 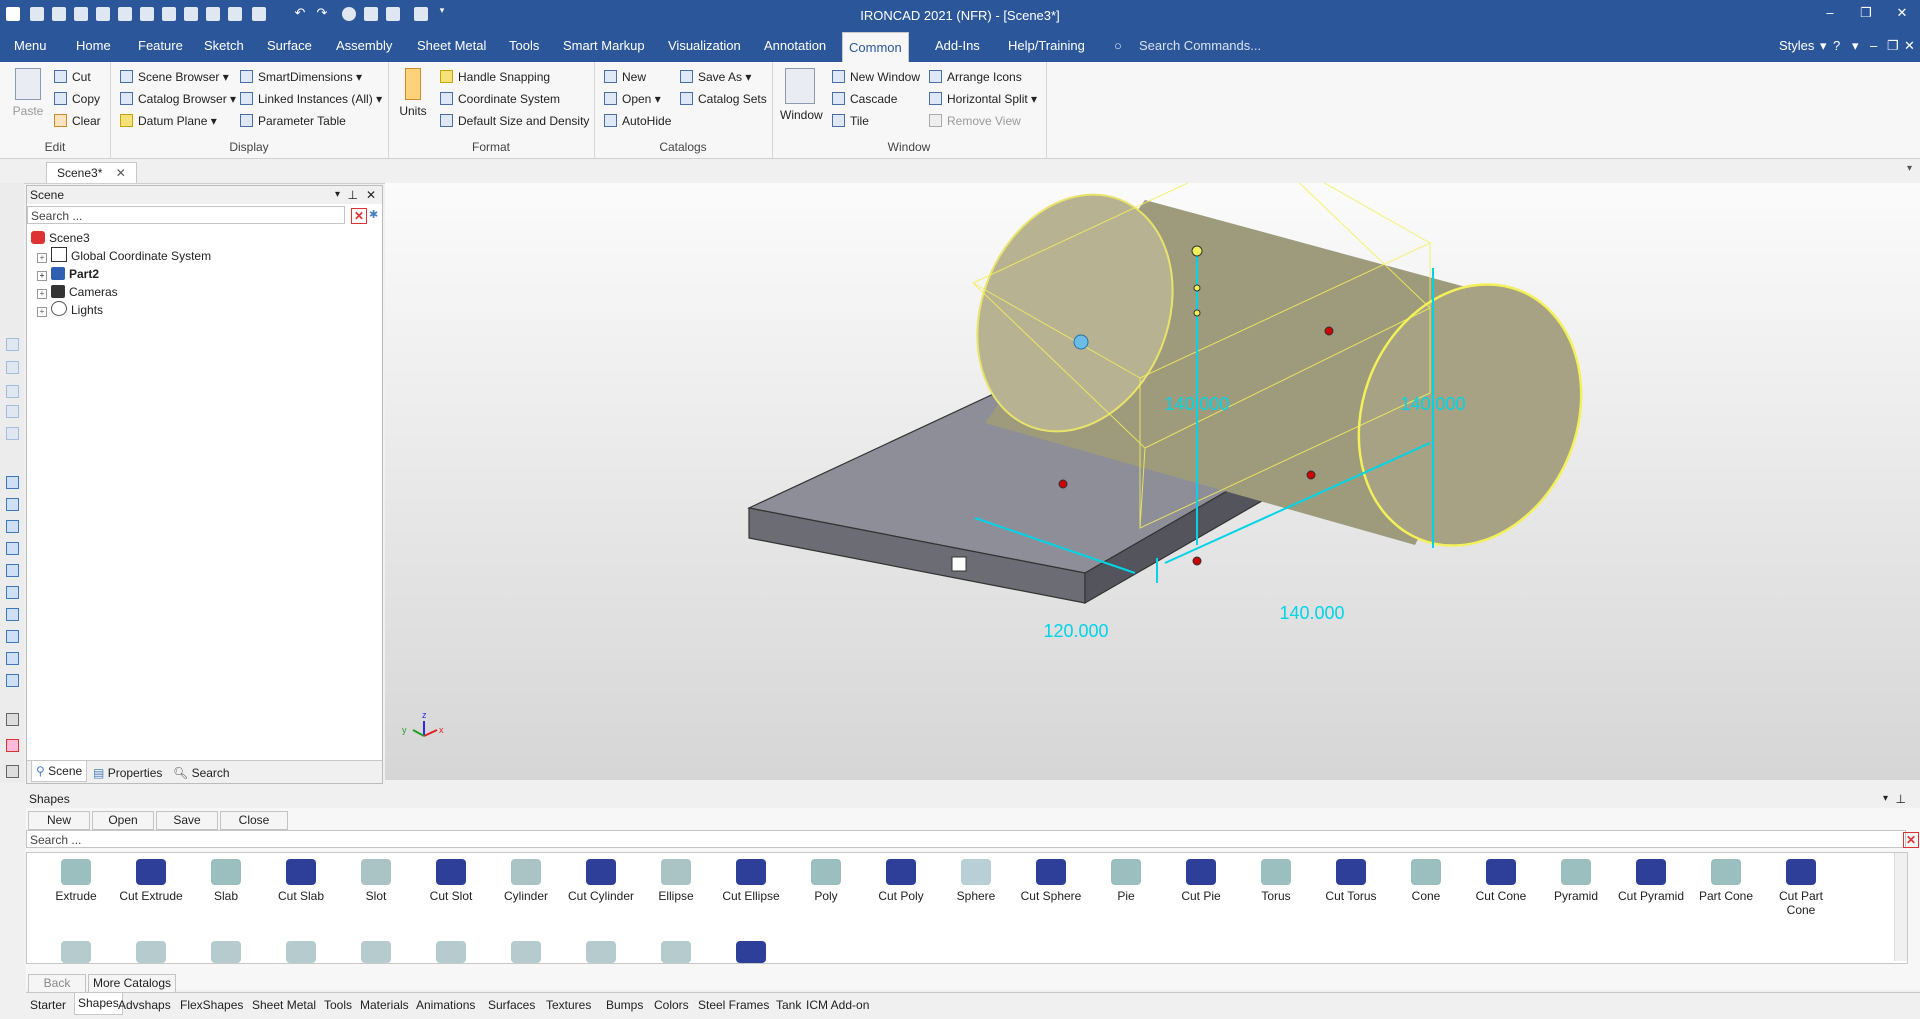 What do you see at coordinates (864, 99) in the screenshot?
I see `cascade-button: Cascade` at bounding box center [864, 99].